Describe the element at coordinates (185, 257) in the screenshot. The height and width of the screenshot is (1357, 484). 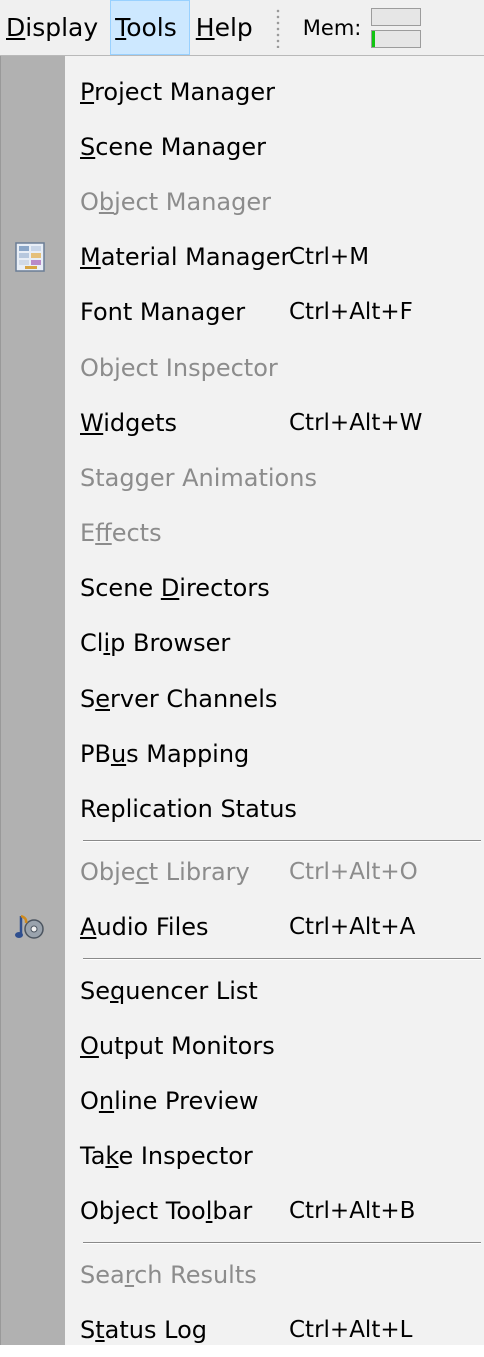
I see `menu-item-label: Material Manager` at that location.